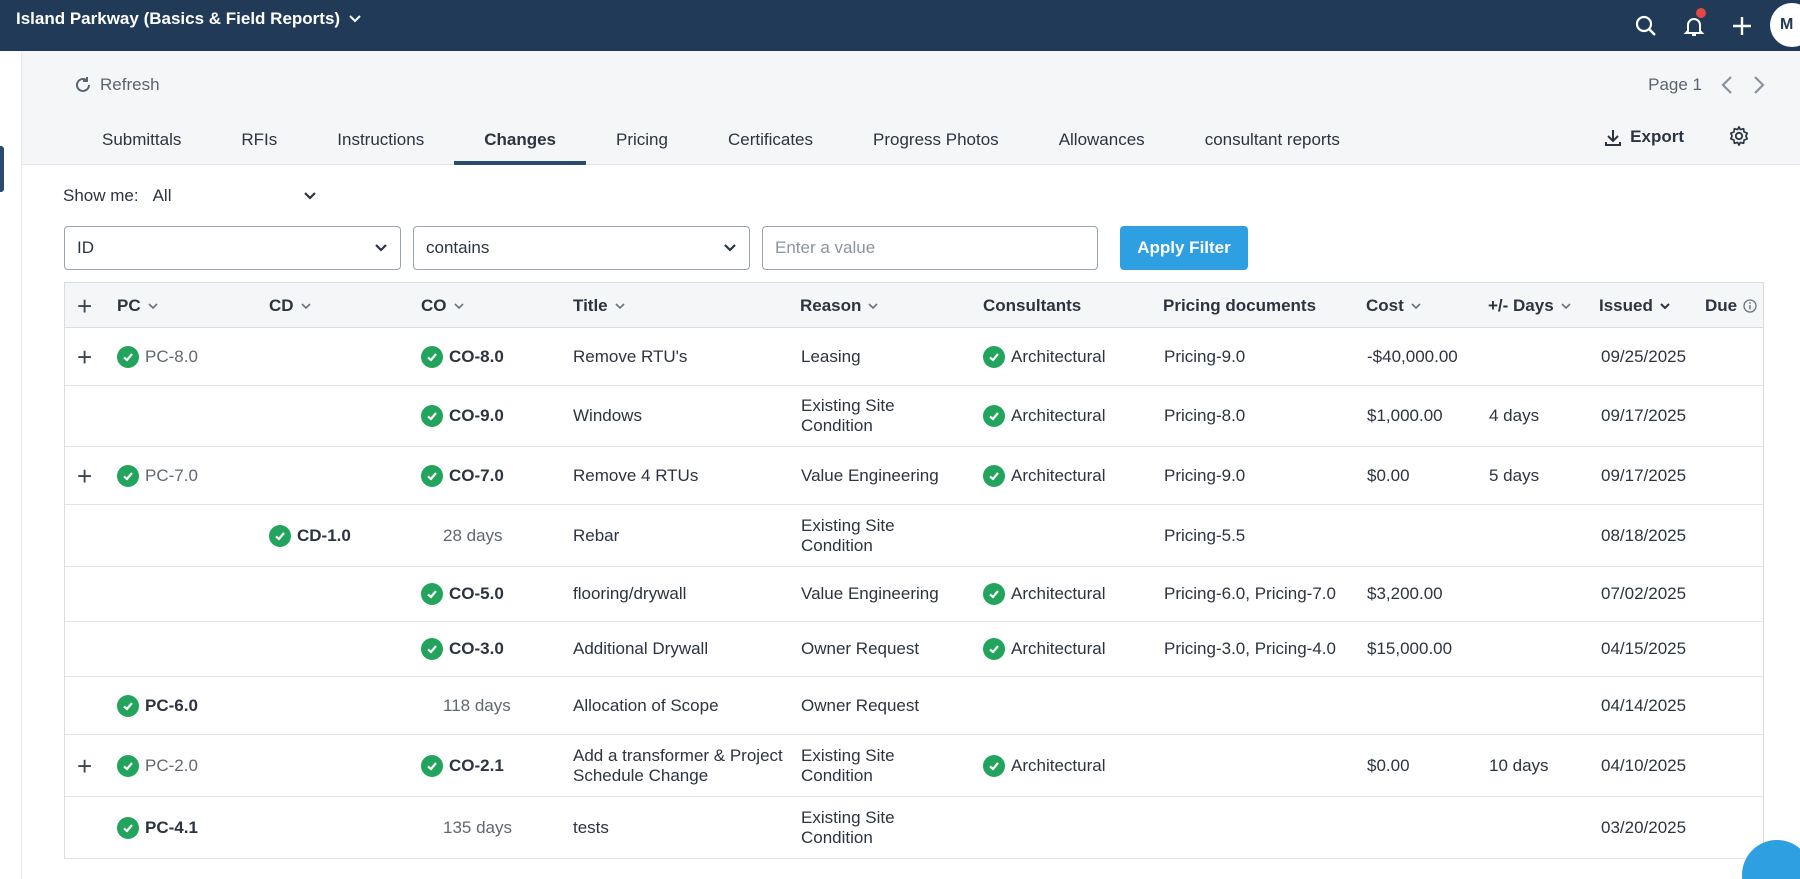  What do you see at coordinates (190, 196) in the screenshot?
I see `show-me-filter: Show me: All` at bounding box center [190, 196].